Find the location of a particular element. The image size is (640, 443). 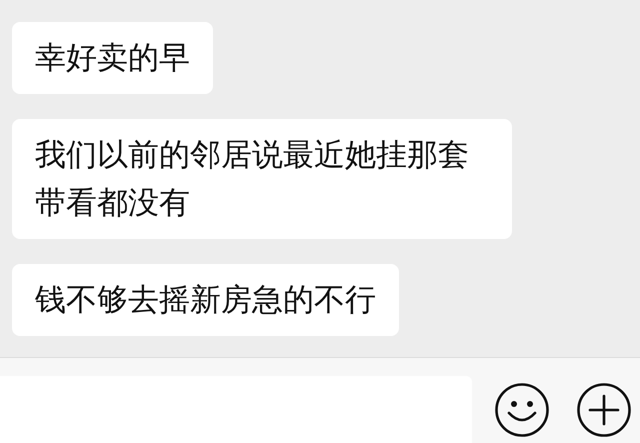

message-bubble: 钱不够去摇新房急的不行 is located at coordinates (205, 300).